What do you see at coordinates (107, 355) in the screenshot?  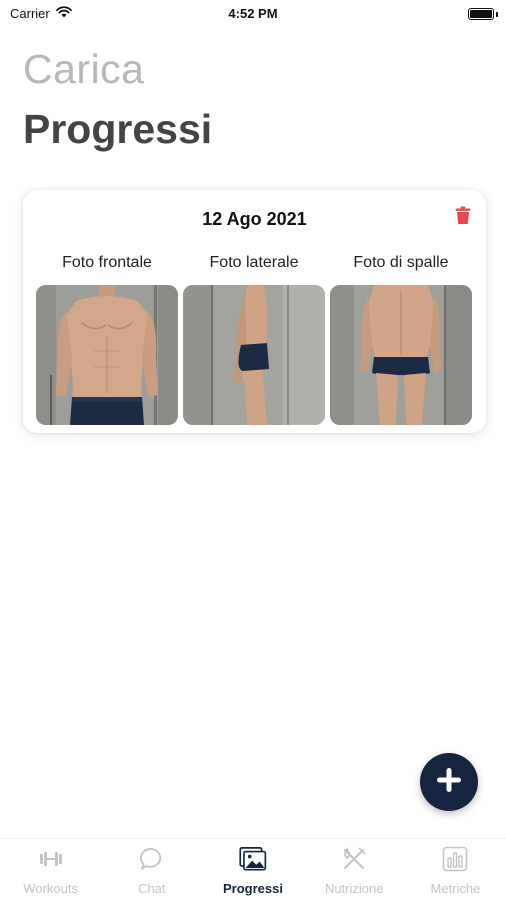 I see `photo-front` at bounding box center [107, 355].